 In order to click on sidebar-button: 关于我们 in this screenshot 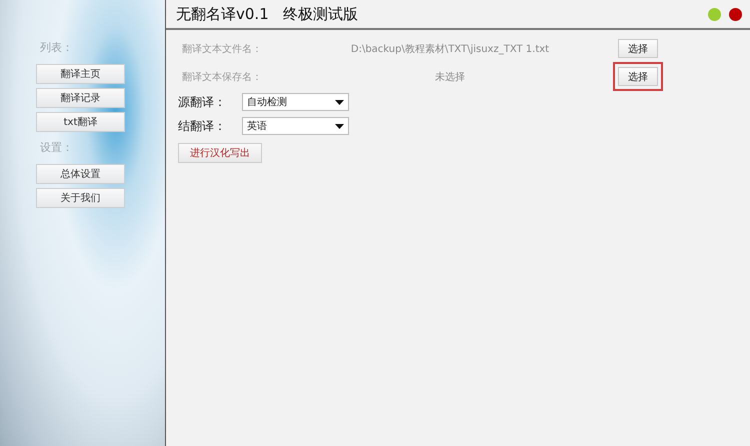, I will do `click(80, 198)`.